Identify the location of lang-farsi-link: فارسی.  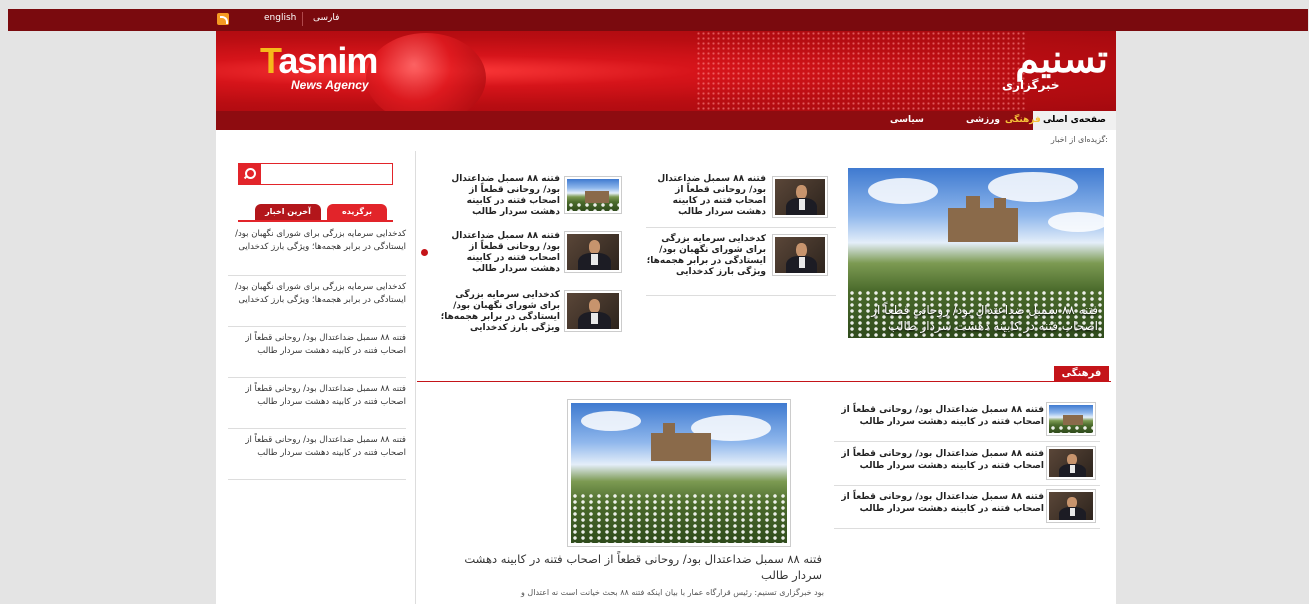
(326, 18).